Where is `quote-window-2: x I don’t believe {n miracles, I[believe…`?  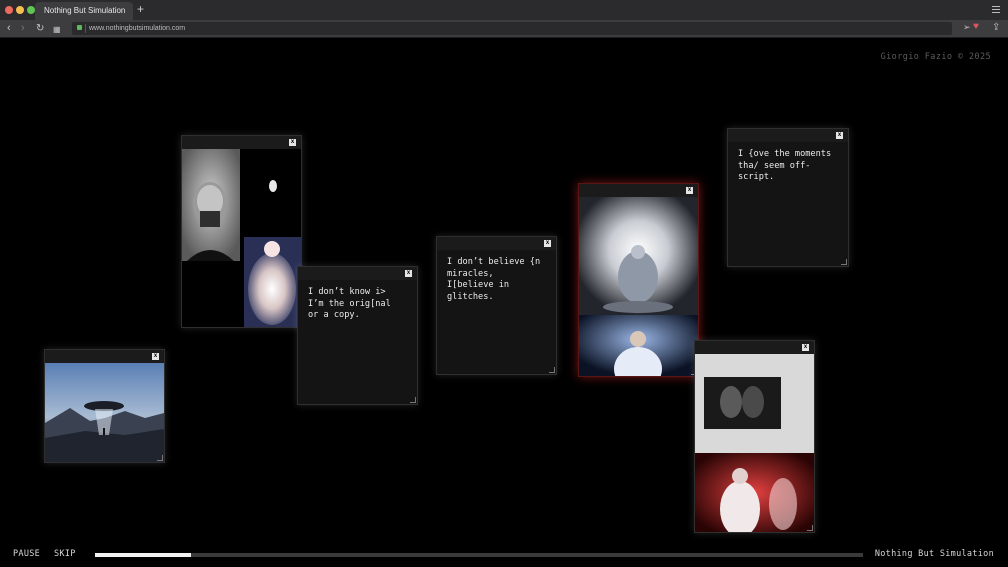
quote-window-2: x I don’t believe {n miracles, I[believe… is located at coordinates (496, 305).